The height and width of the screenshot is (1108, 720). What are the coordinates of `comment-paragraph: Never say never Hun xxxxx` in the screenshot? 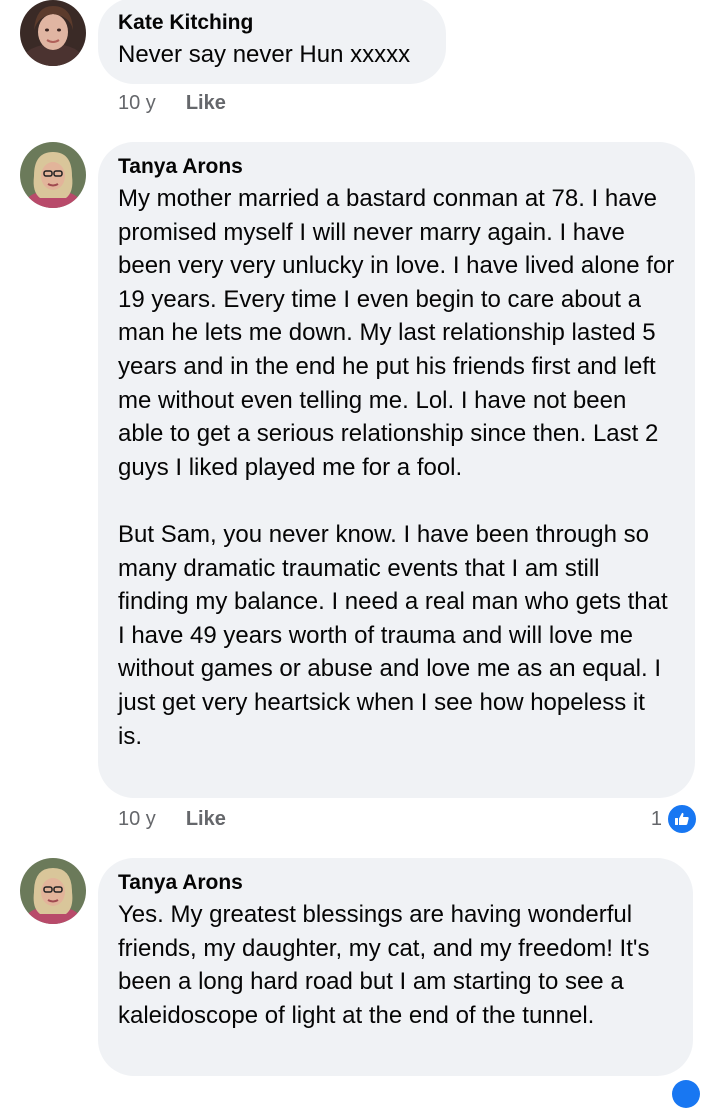 It's located at (264, 54).